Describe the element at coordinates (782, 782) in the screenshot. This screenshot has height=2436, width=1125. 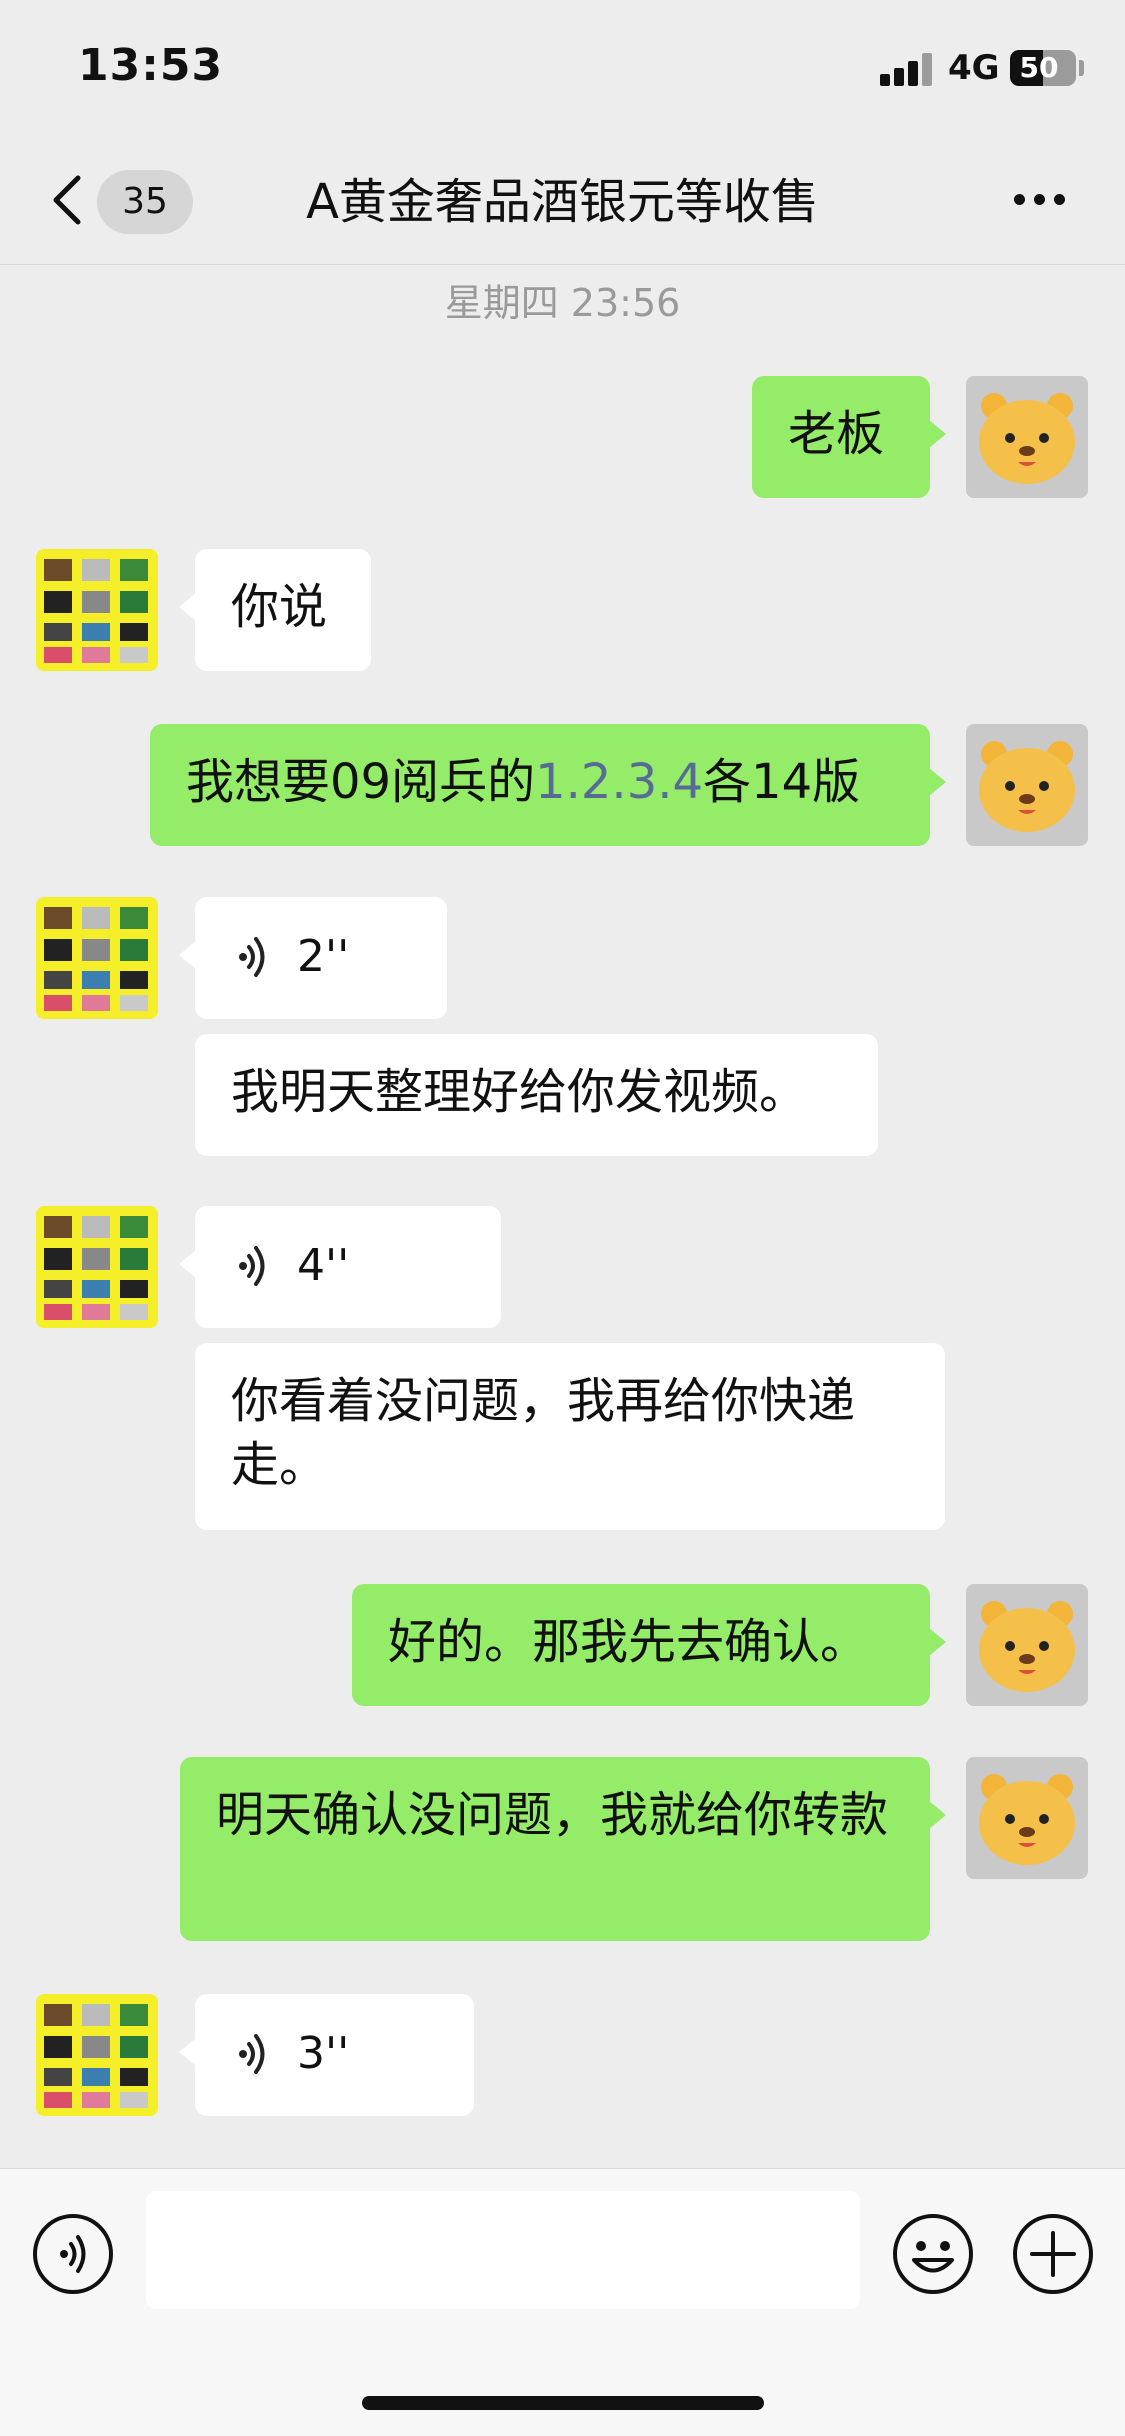
I see `message-text: 各14版` at that location.